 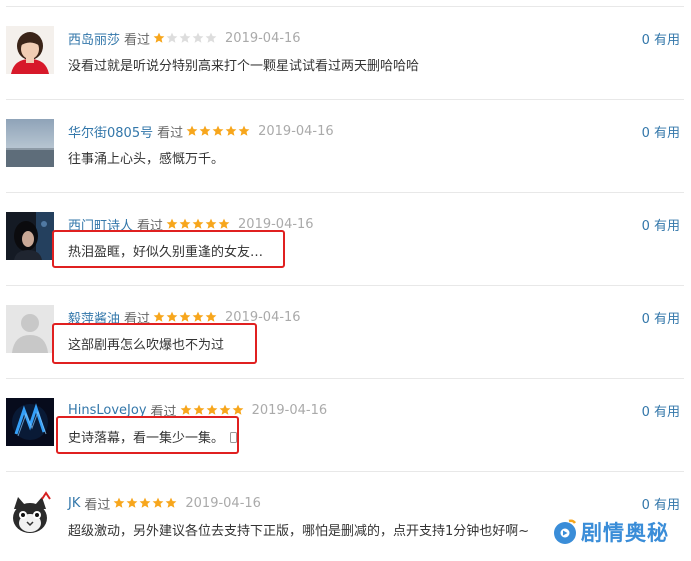 I want to click on film-logo-icon, so click(x=565, y=531).